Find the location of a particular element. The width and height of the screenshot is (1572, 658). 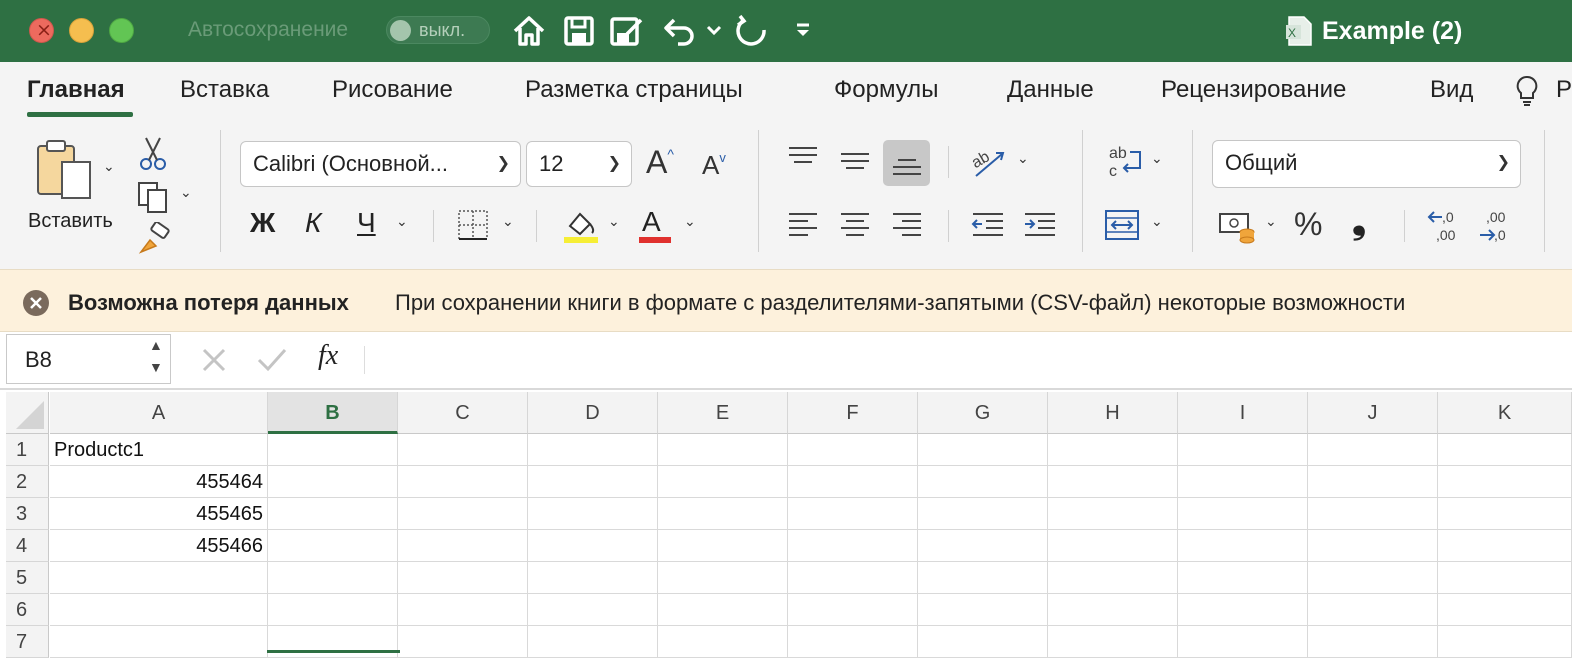

wrap-text-icon: ab c is located at coordinates (1126, 162).